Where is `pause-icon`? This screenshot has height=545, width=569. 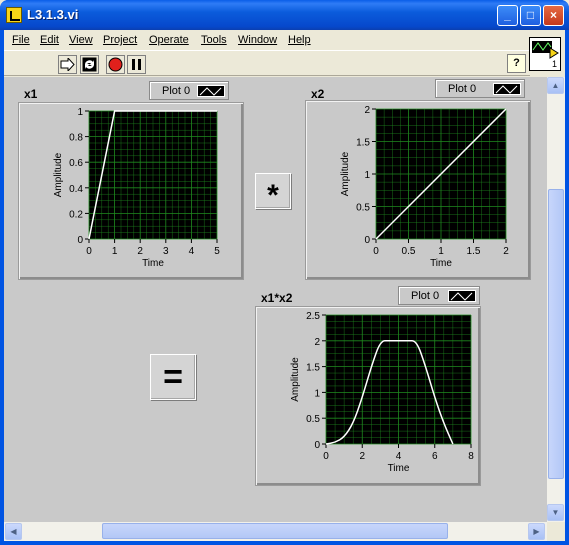
pause-icon is located at coordinates (136, 64).